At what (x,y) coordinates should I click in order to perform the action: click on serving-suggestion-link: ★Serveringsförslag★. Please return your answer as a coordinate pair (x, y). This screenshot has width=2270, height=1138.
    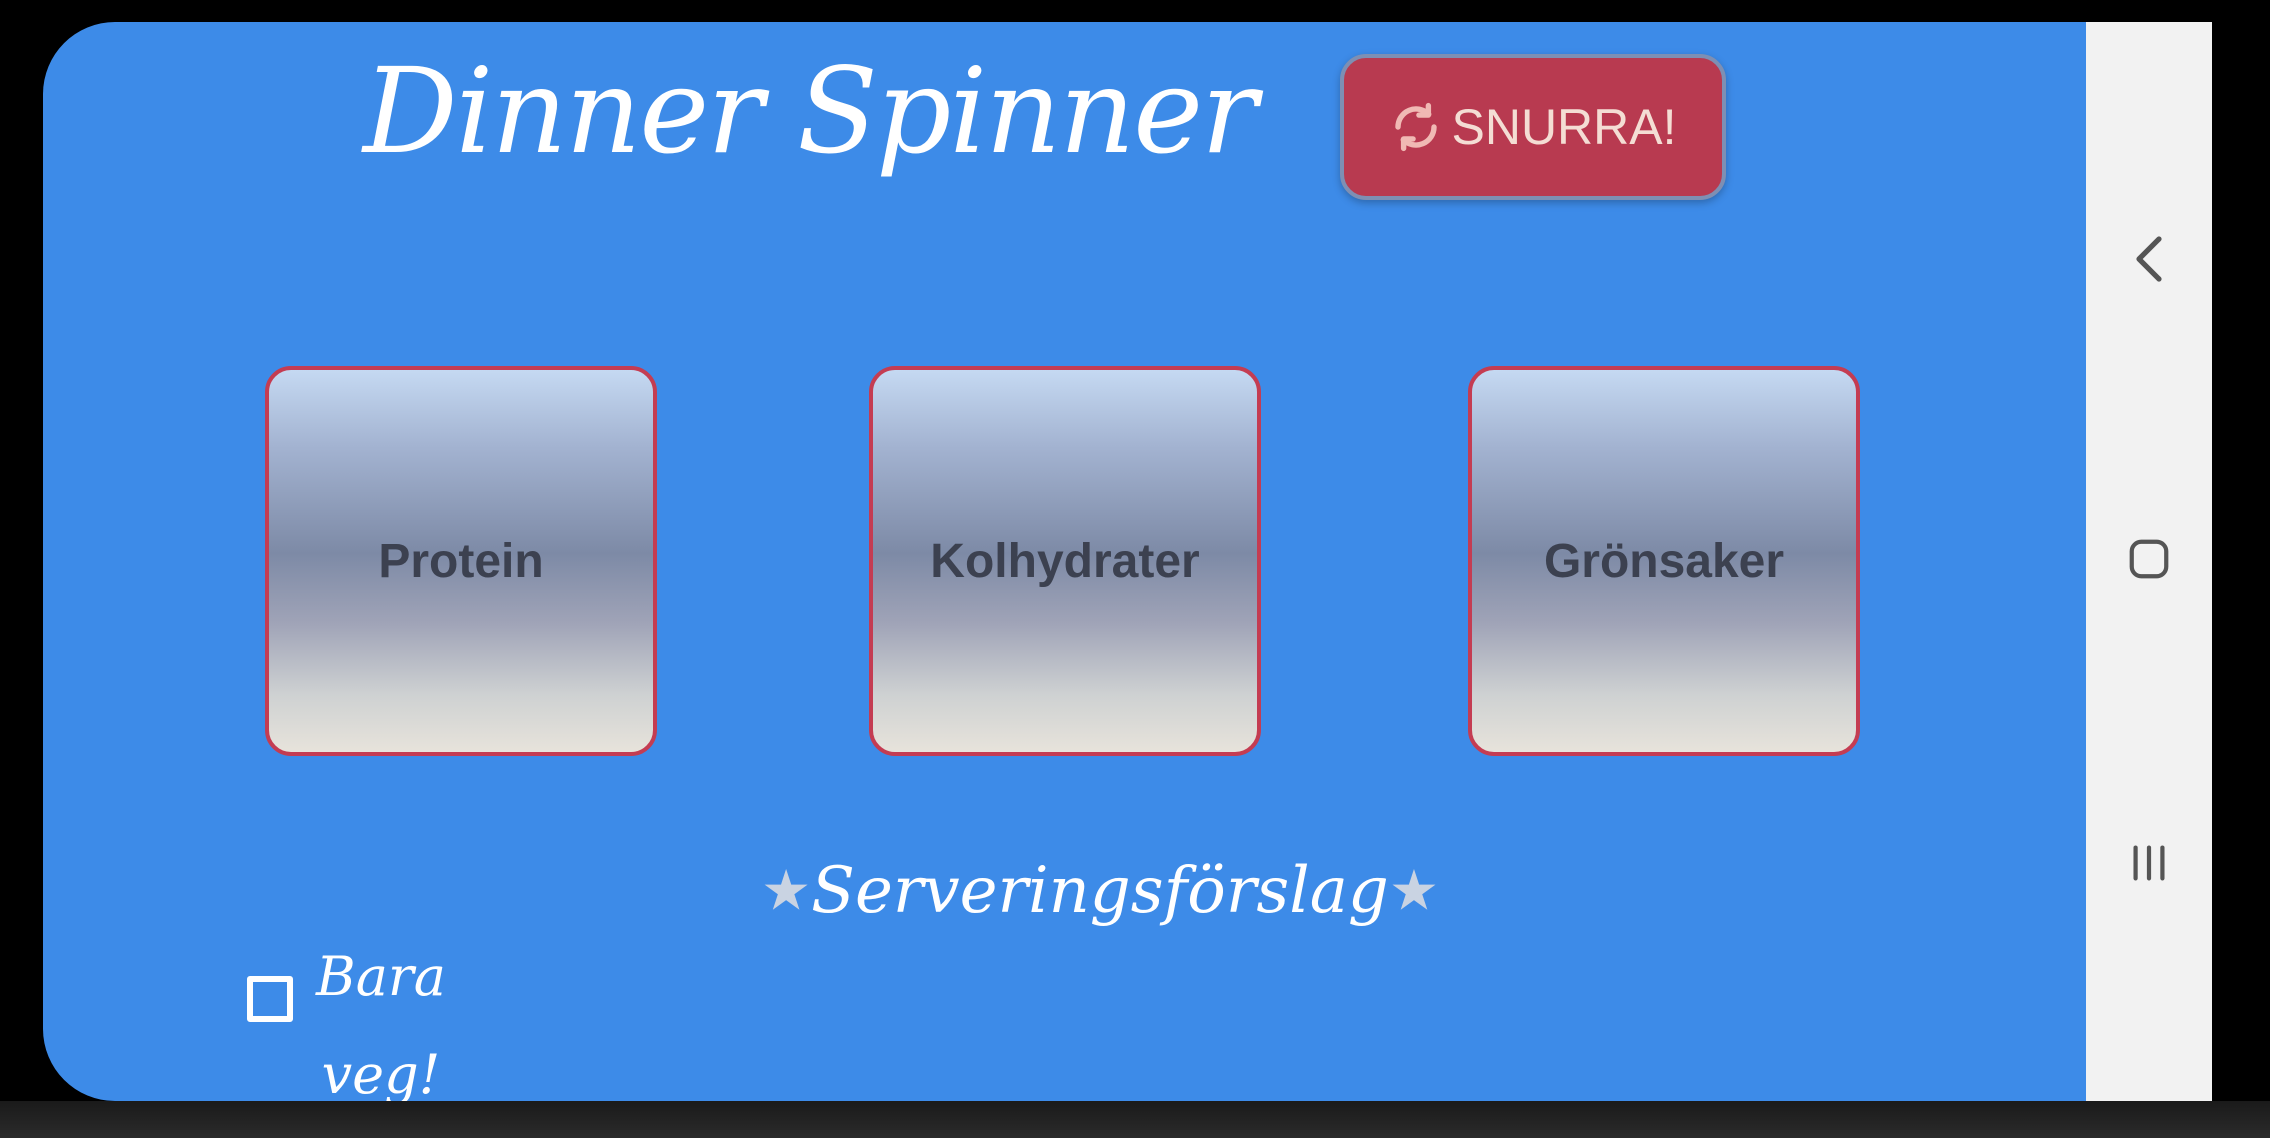
    Looking at the image, I should click on (1100, 891).